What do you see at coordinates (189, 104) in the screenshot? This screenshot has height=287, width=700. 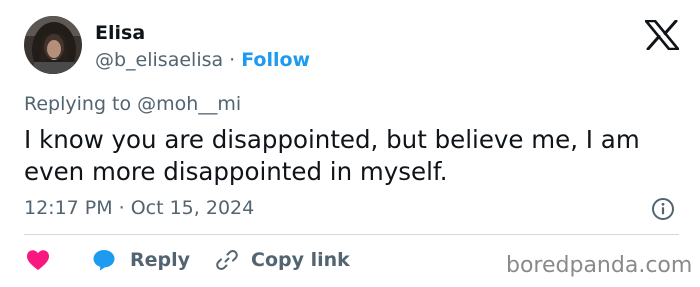 I see `replying-to-mention: @moh__mi` at bounding box center [189, 104].